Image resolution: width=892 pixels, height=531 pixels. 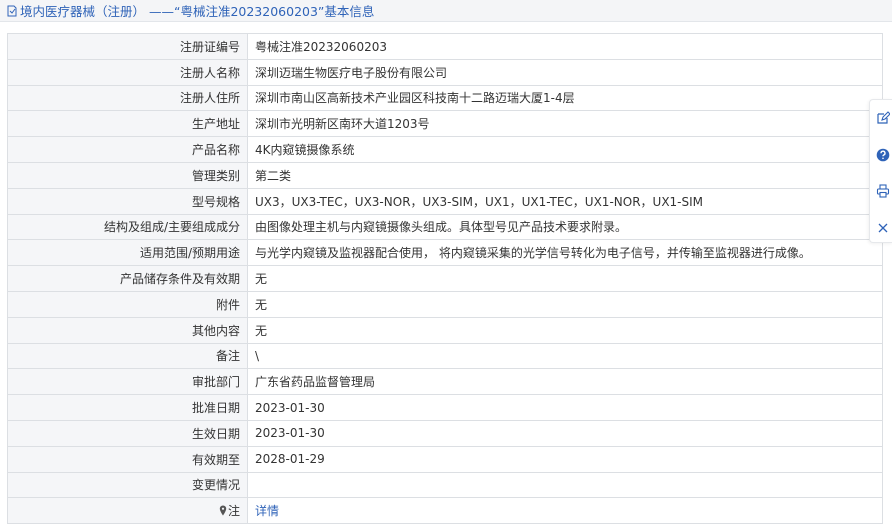 I want to click on row-value: 深圳市光明新区南环大道1203号, so click(x=565, y=124).